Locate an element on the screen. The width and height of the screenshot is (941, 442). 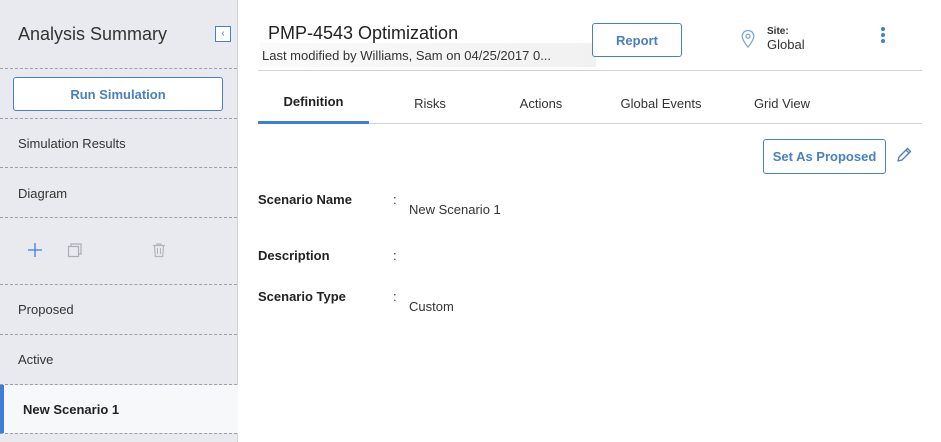
scenario-item-label: New Scenario 1 is located at coordinates (71, 409).